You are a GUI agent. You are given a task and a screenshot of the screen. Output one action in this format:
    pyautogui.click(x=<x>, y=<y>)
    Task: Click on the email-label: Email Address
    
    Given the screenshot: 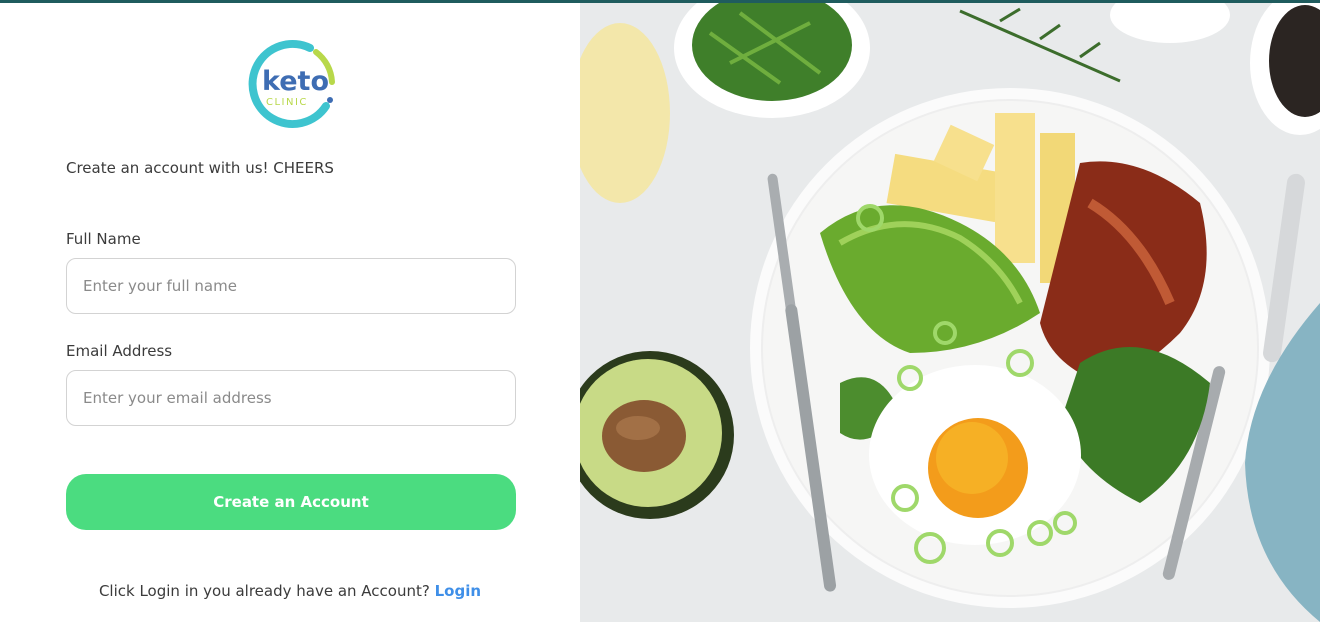 What is the action you would take?
    pyautogui.click(x=119, y=351)
    